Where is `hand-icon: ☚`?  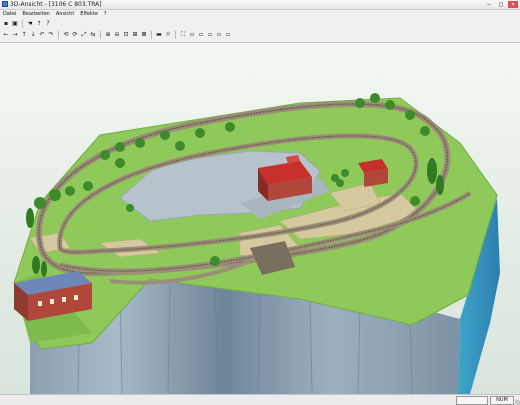 hand-icon: ☚ is located at coordinates (30, 23).